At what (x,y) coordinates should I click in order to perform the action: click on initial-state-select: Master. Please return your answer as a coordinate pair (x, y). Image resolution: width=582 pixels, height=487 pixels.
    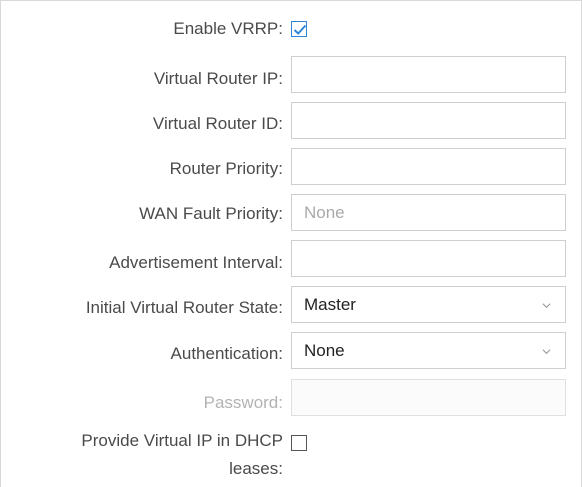
    Looking at the image, I should click on (428, 304).